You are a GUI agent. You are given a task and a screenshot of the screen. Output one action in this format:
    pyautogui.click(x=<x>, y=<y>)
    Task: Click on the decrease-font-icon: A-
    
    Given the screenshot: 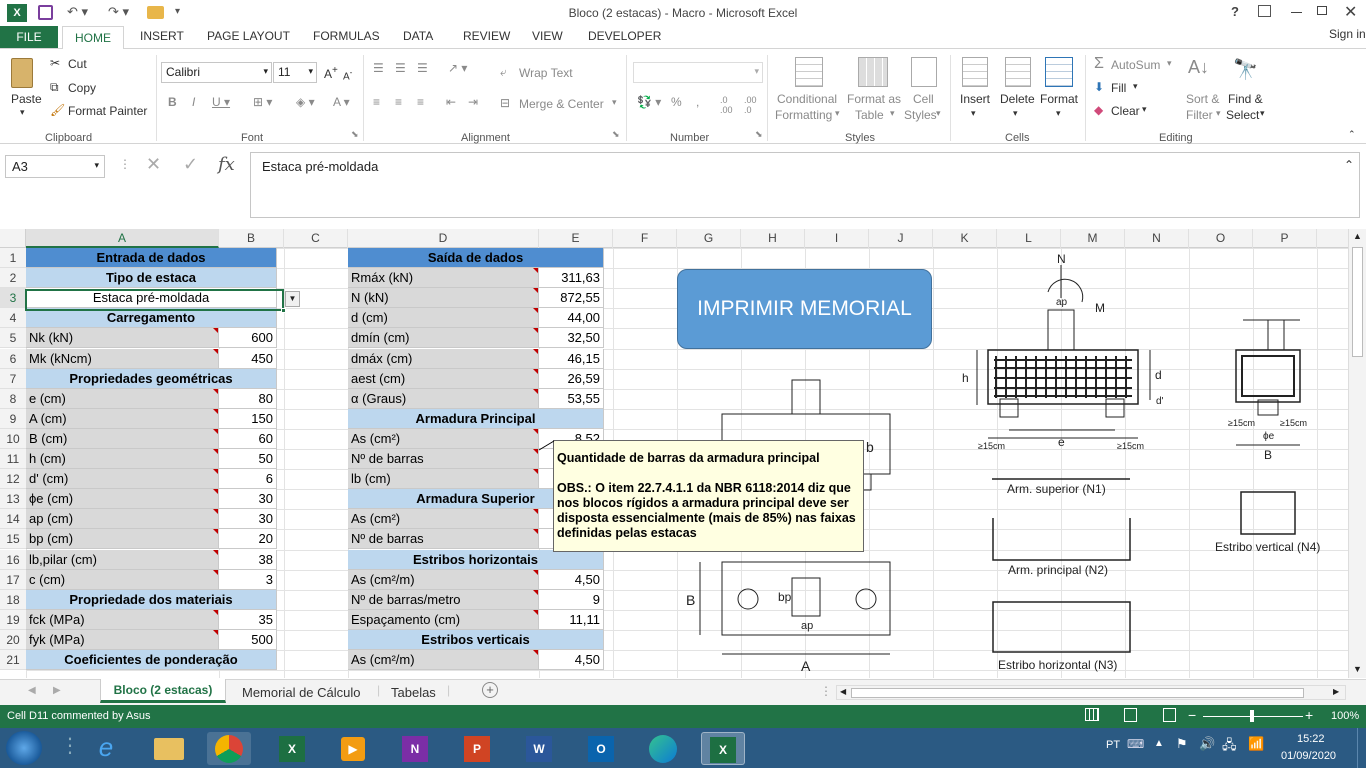 What is the action you would take?
    pyautogui.click(x=347, y=74)
    